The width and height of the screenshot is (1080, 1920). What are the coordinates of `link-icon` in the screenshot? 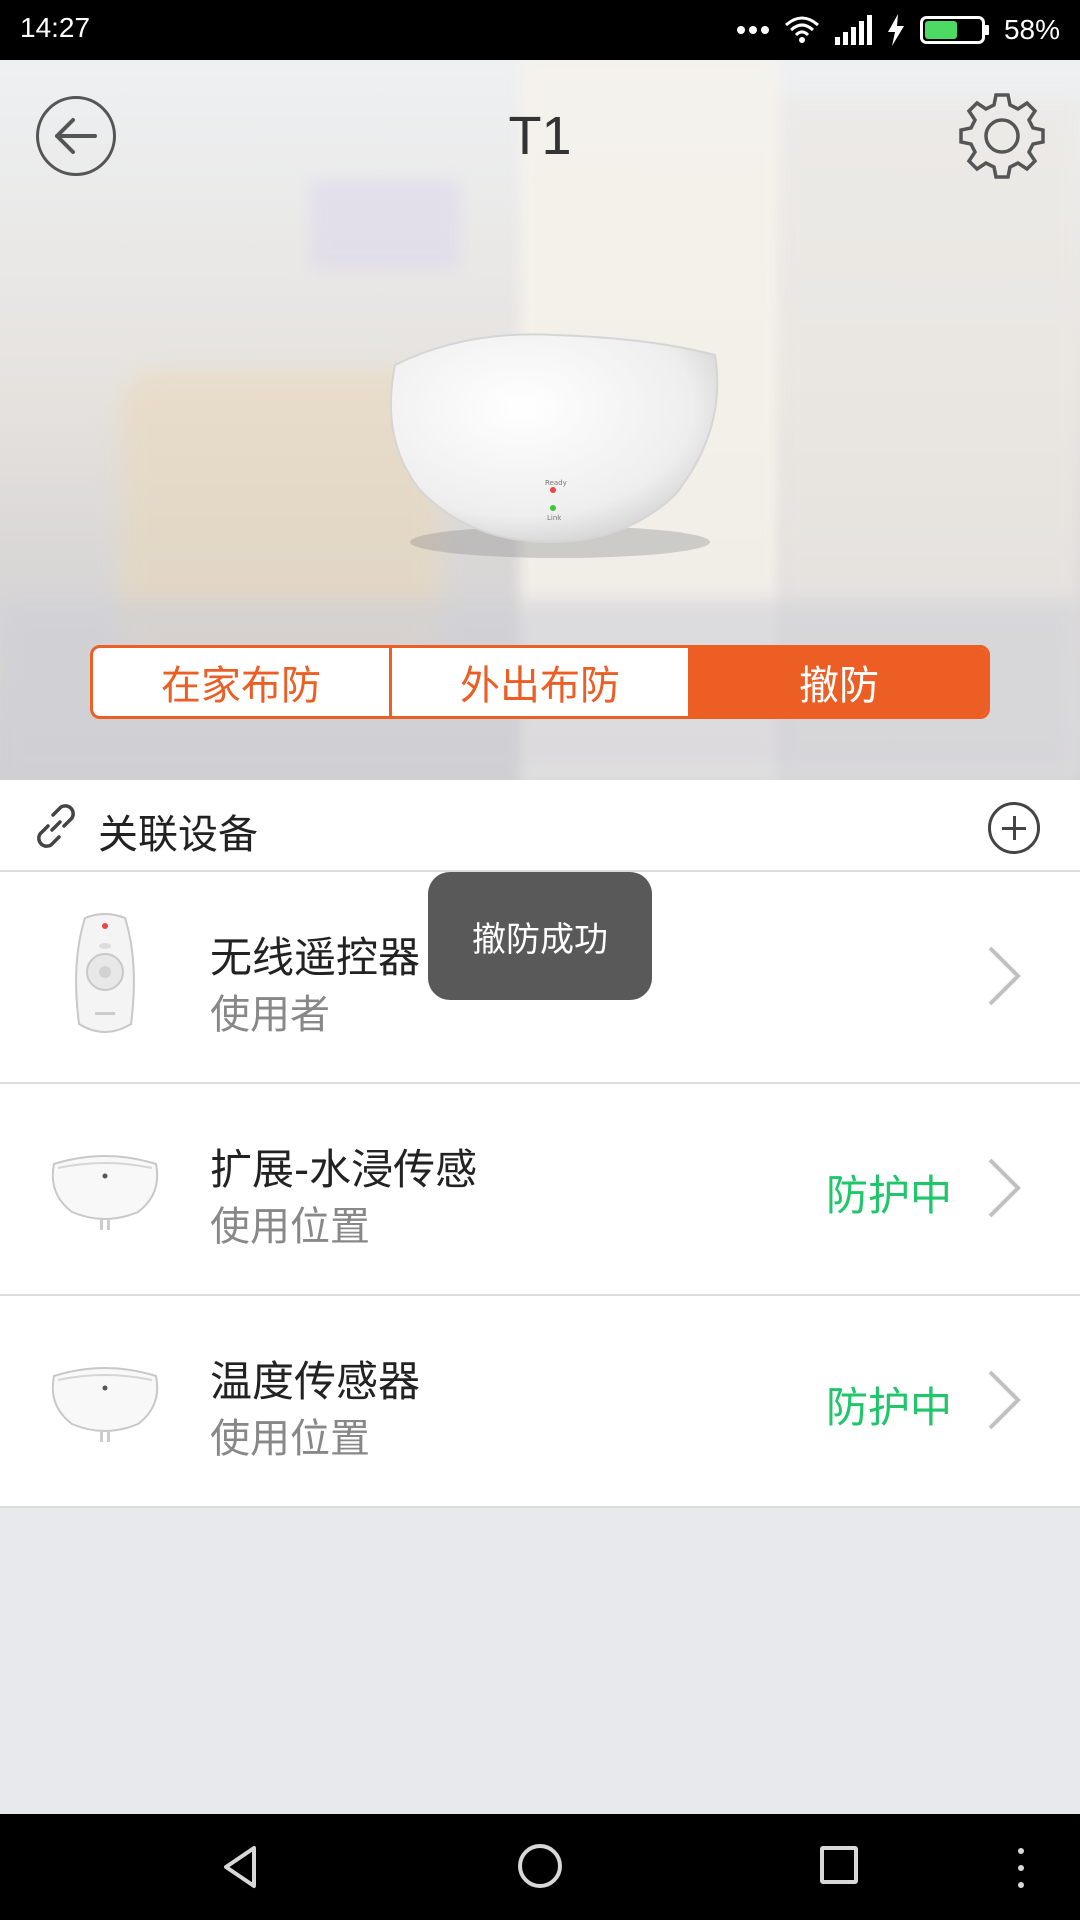 It's located at (56, 826).